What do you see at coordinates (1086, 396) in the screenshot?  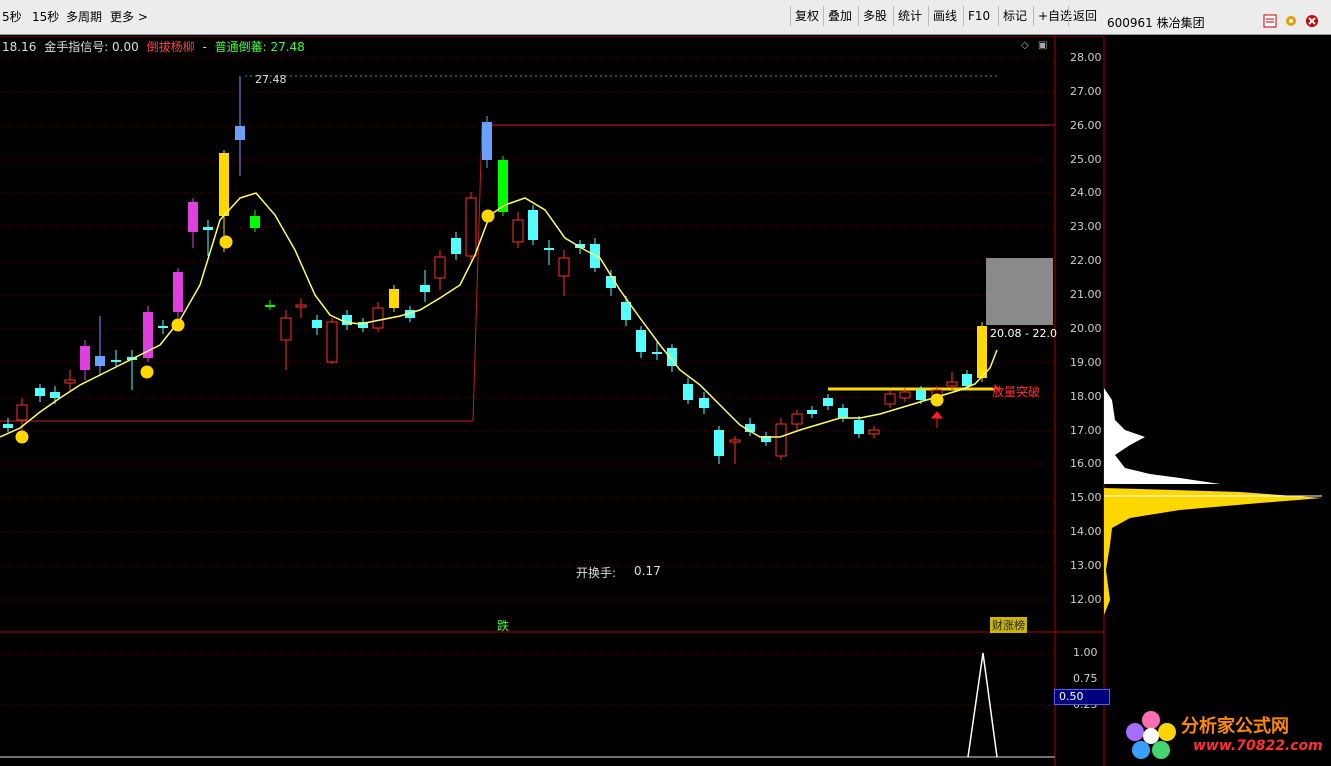 I see `price-tick: 18.00` at bounding box center [1086, 396].